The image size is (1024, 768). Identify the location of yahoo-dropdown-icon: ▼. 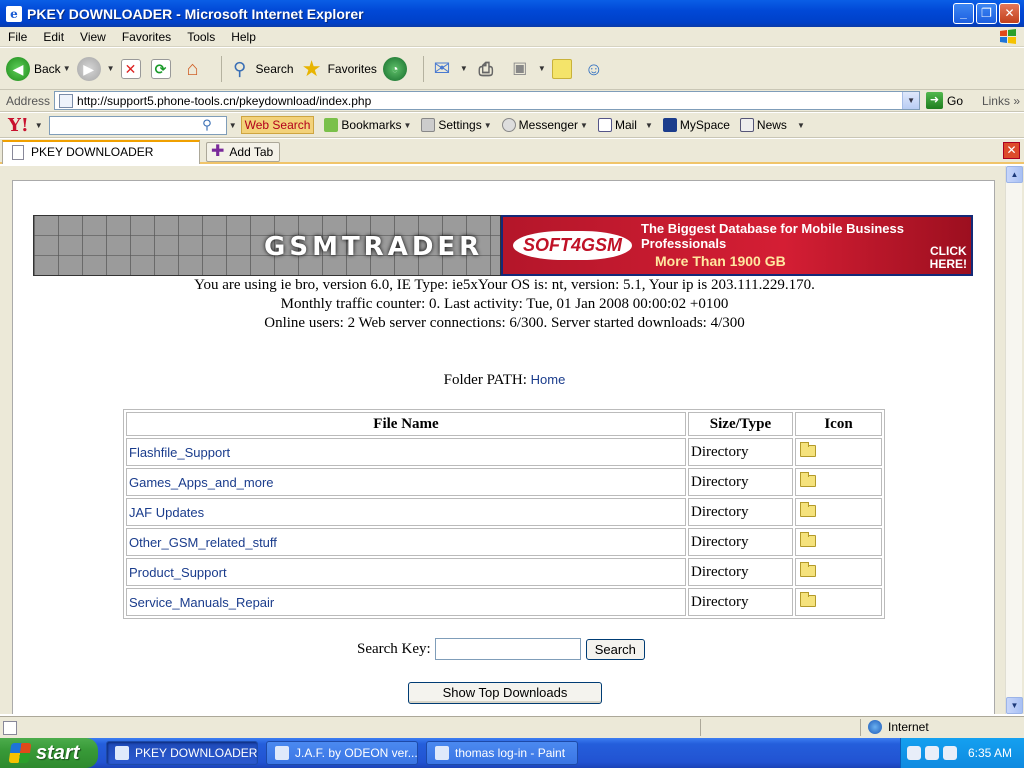
(39, 125).